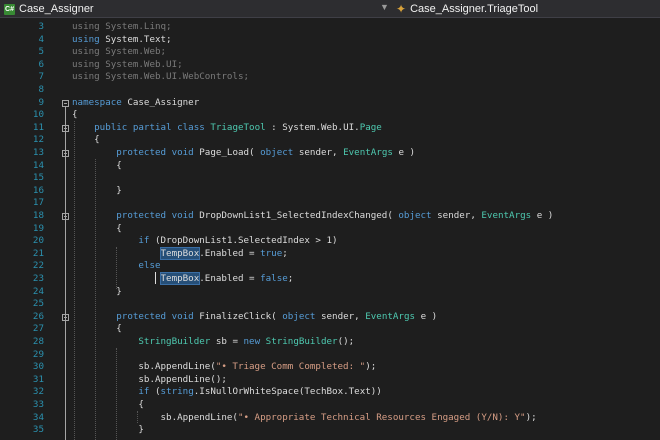  I want to click on code-text: if (DropDownList1.SelectedIndex > 1), so click(204, 241).